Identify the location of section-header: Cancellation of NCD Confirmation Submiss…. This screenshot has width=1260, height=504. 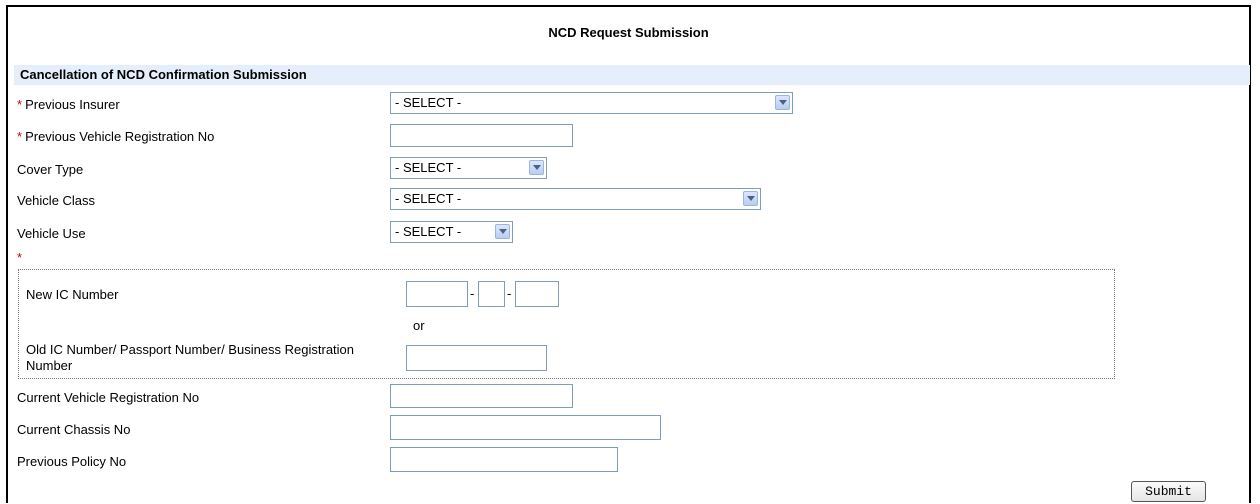
(632, 75).